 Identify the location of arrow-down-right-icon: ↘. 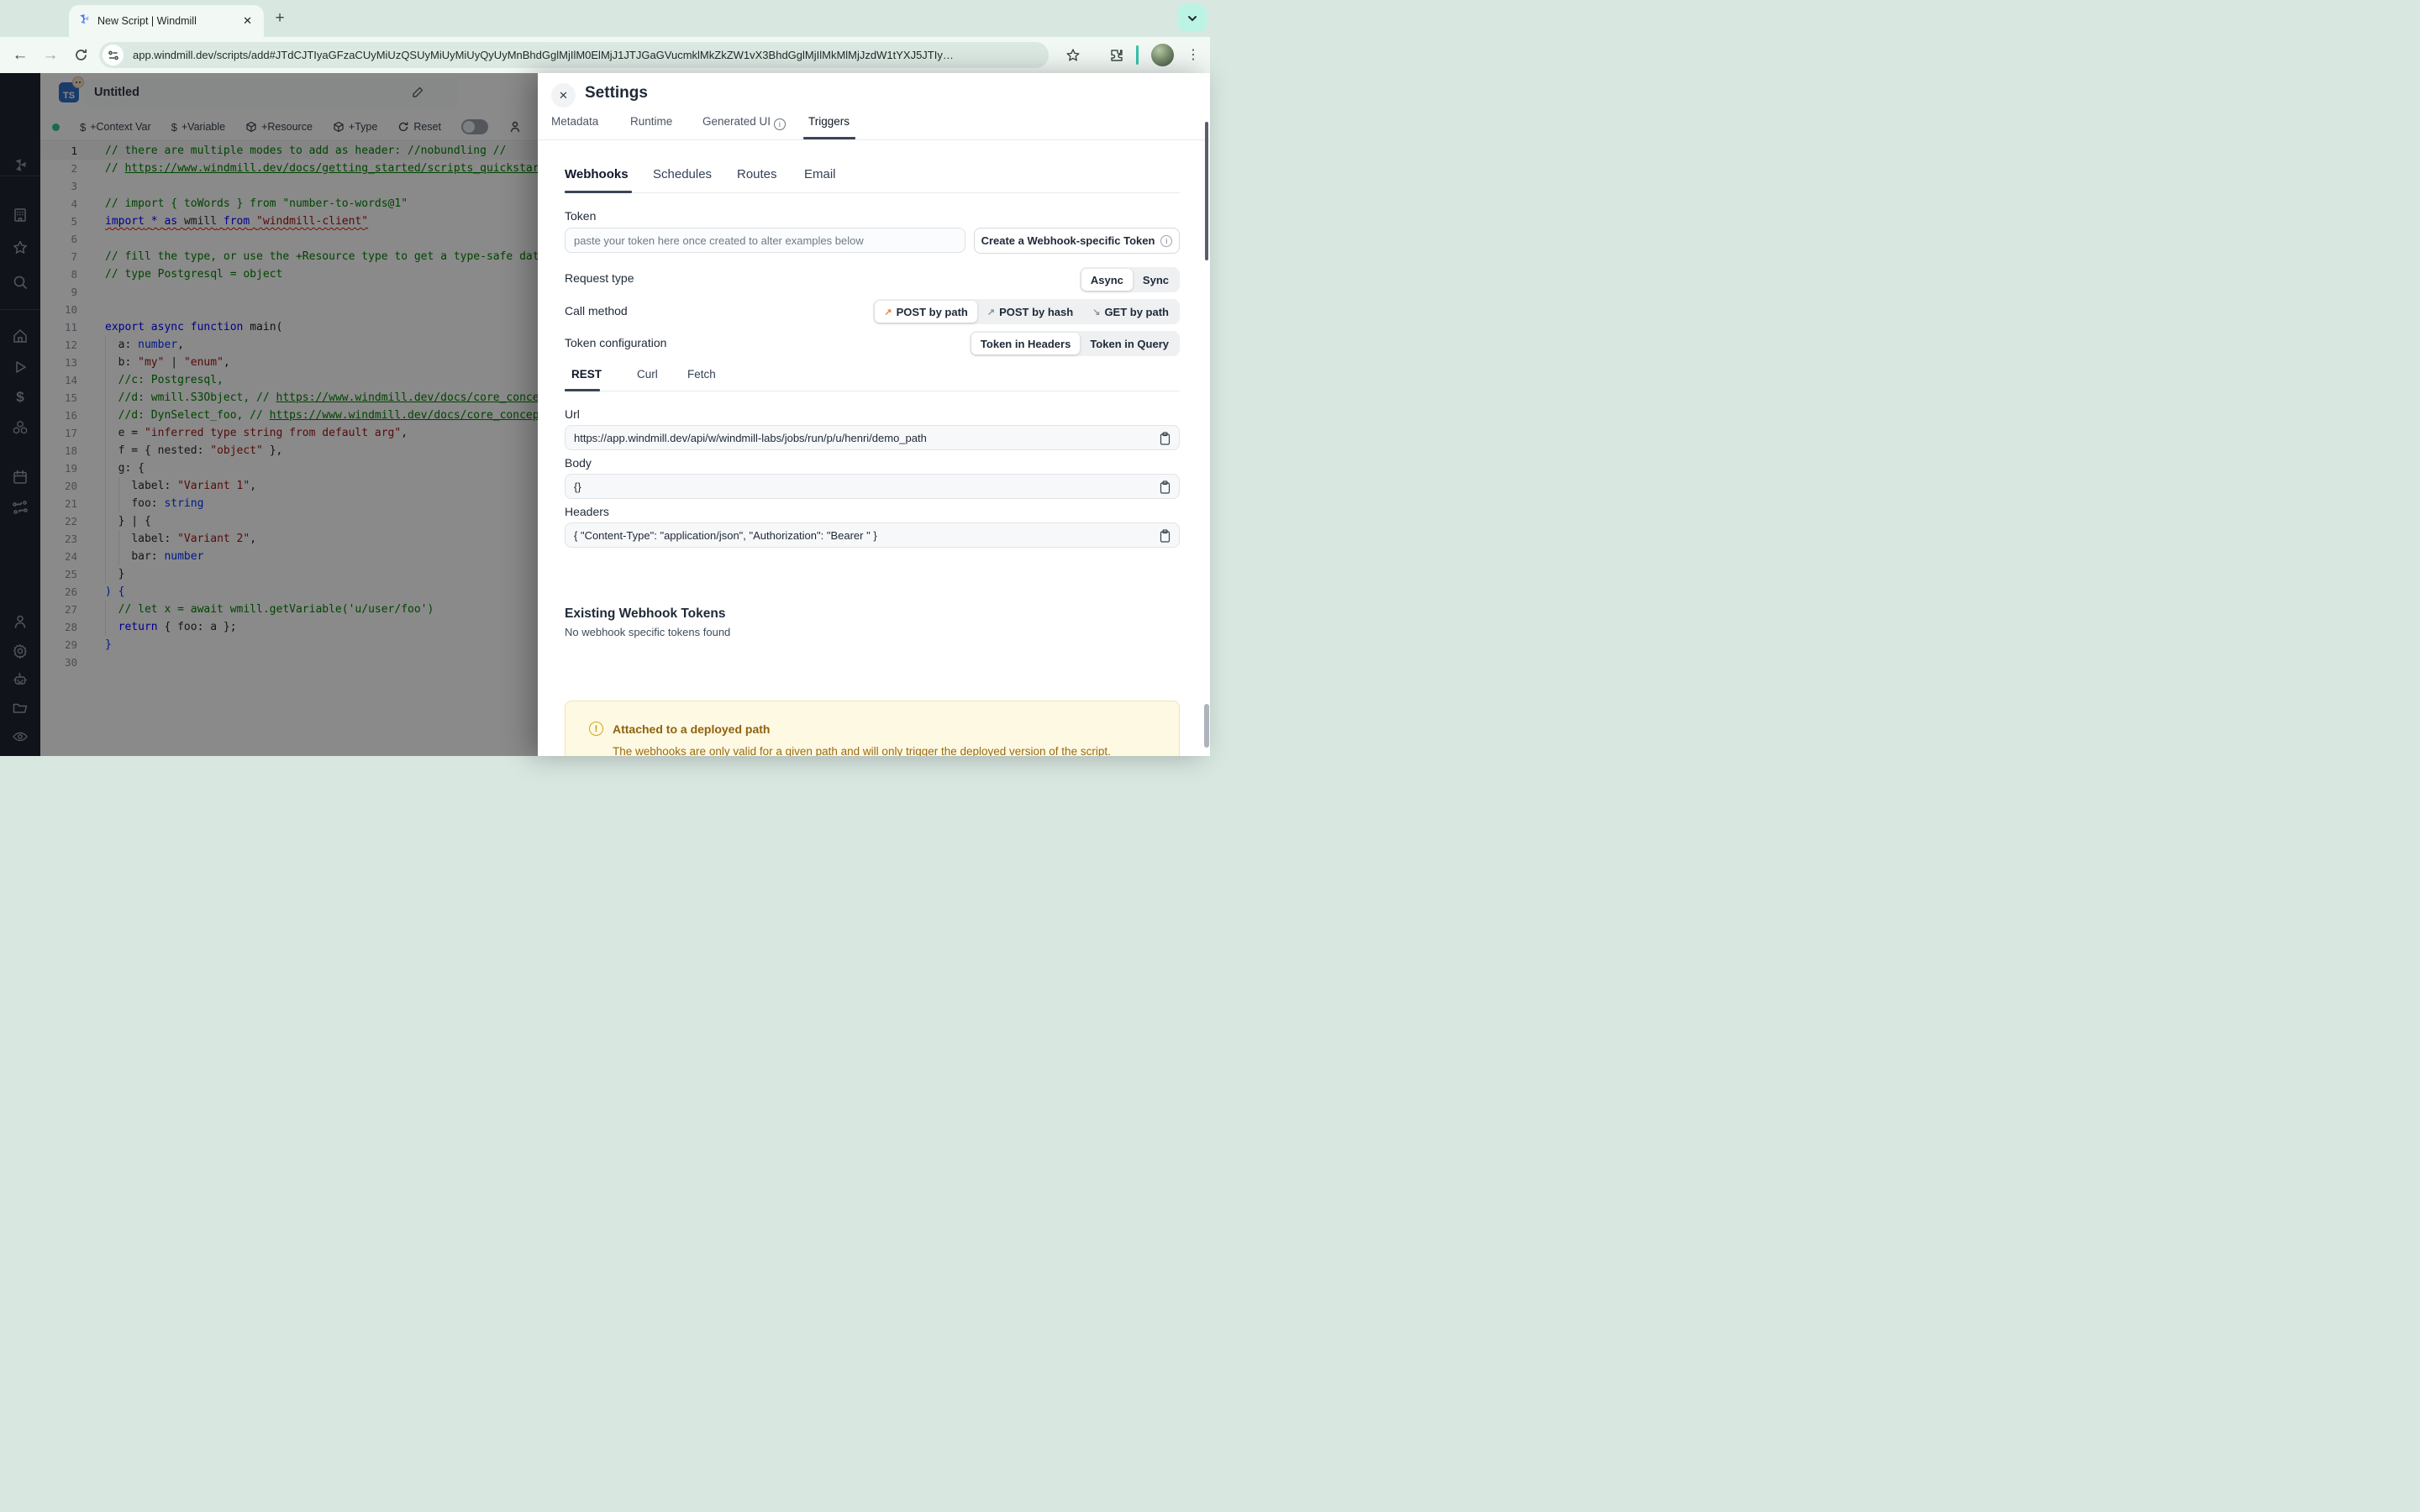
(1096, 312).